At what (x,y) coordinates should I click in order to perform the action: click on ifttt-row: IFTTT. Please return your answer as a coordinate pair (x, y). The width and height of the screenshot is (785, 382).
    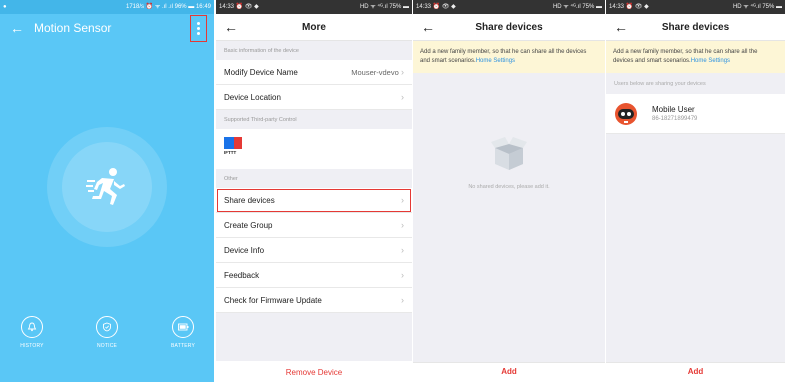
    Looking at the image, I should click on (314, 149).